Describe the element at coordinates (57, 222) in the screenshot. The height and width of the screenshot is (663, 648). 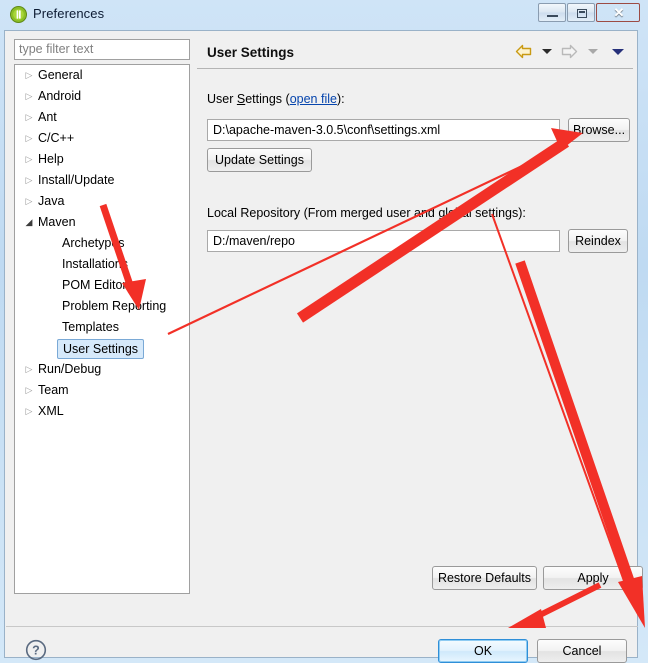
I see `tree-item-label: Maven` at that location.